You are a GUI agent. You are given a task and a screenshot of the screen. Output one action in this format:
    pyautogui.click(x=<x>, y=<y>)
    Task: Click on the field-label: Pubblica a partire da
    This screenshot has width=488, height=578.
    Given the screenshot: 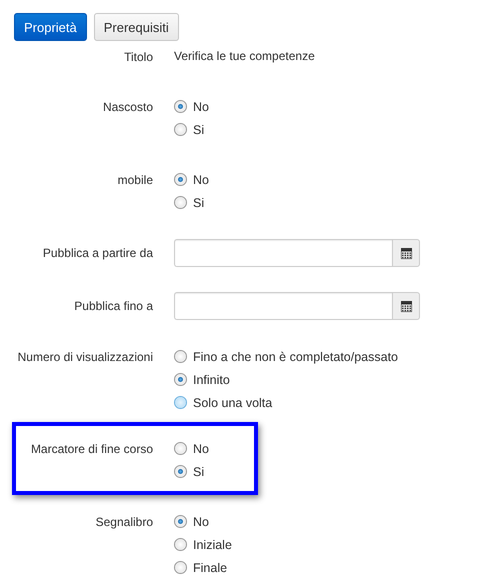 What is the action you would take?
    pyautogui.click(x=97, y=253)
    